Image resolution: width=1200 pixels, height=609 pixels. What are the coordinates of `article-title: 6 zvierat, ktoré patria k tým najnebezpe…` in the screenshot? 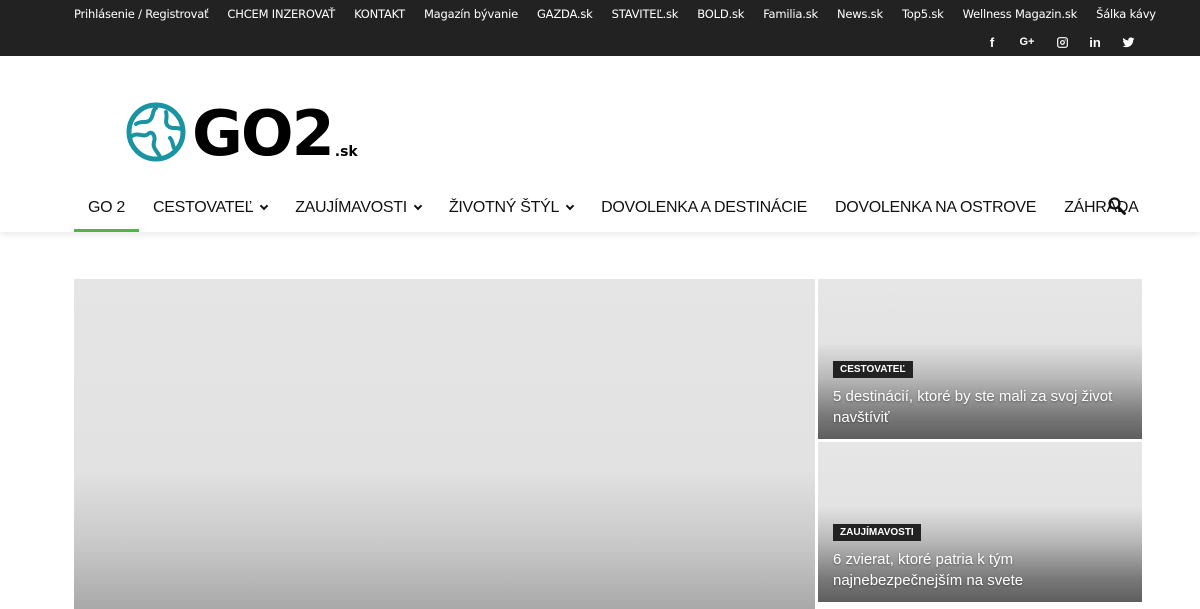 It's located at (980, 570).